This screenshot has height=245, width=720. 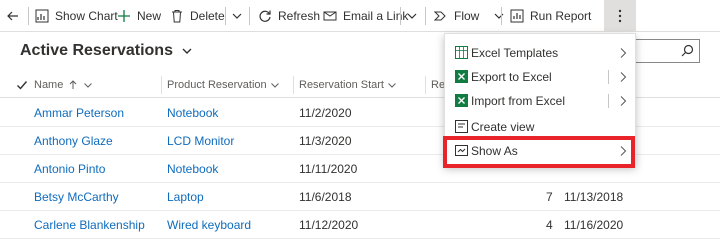 I want to click on select-all-checkbox, so click(x=22, y=85).